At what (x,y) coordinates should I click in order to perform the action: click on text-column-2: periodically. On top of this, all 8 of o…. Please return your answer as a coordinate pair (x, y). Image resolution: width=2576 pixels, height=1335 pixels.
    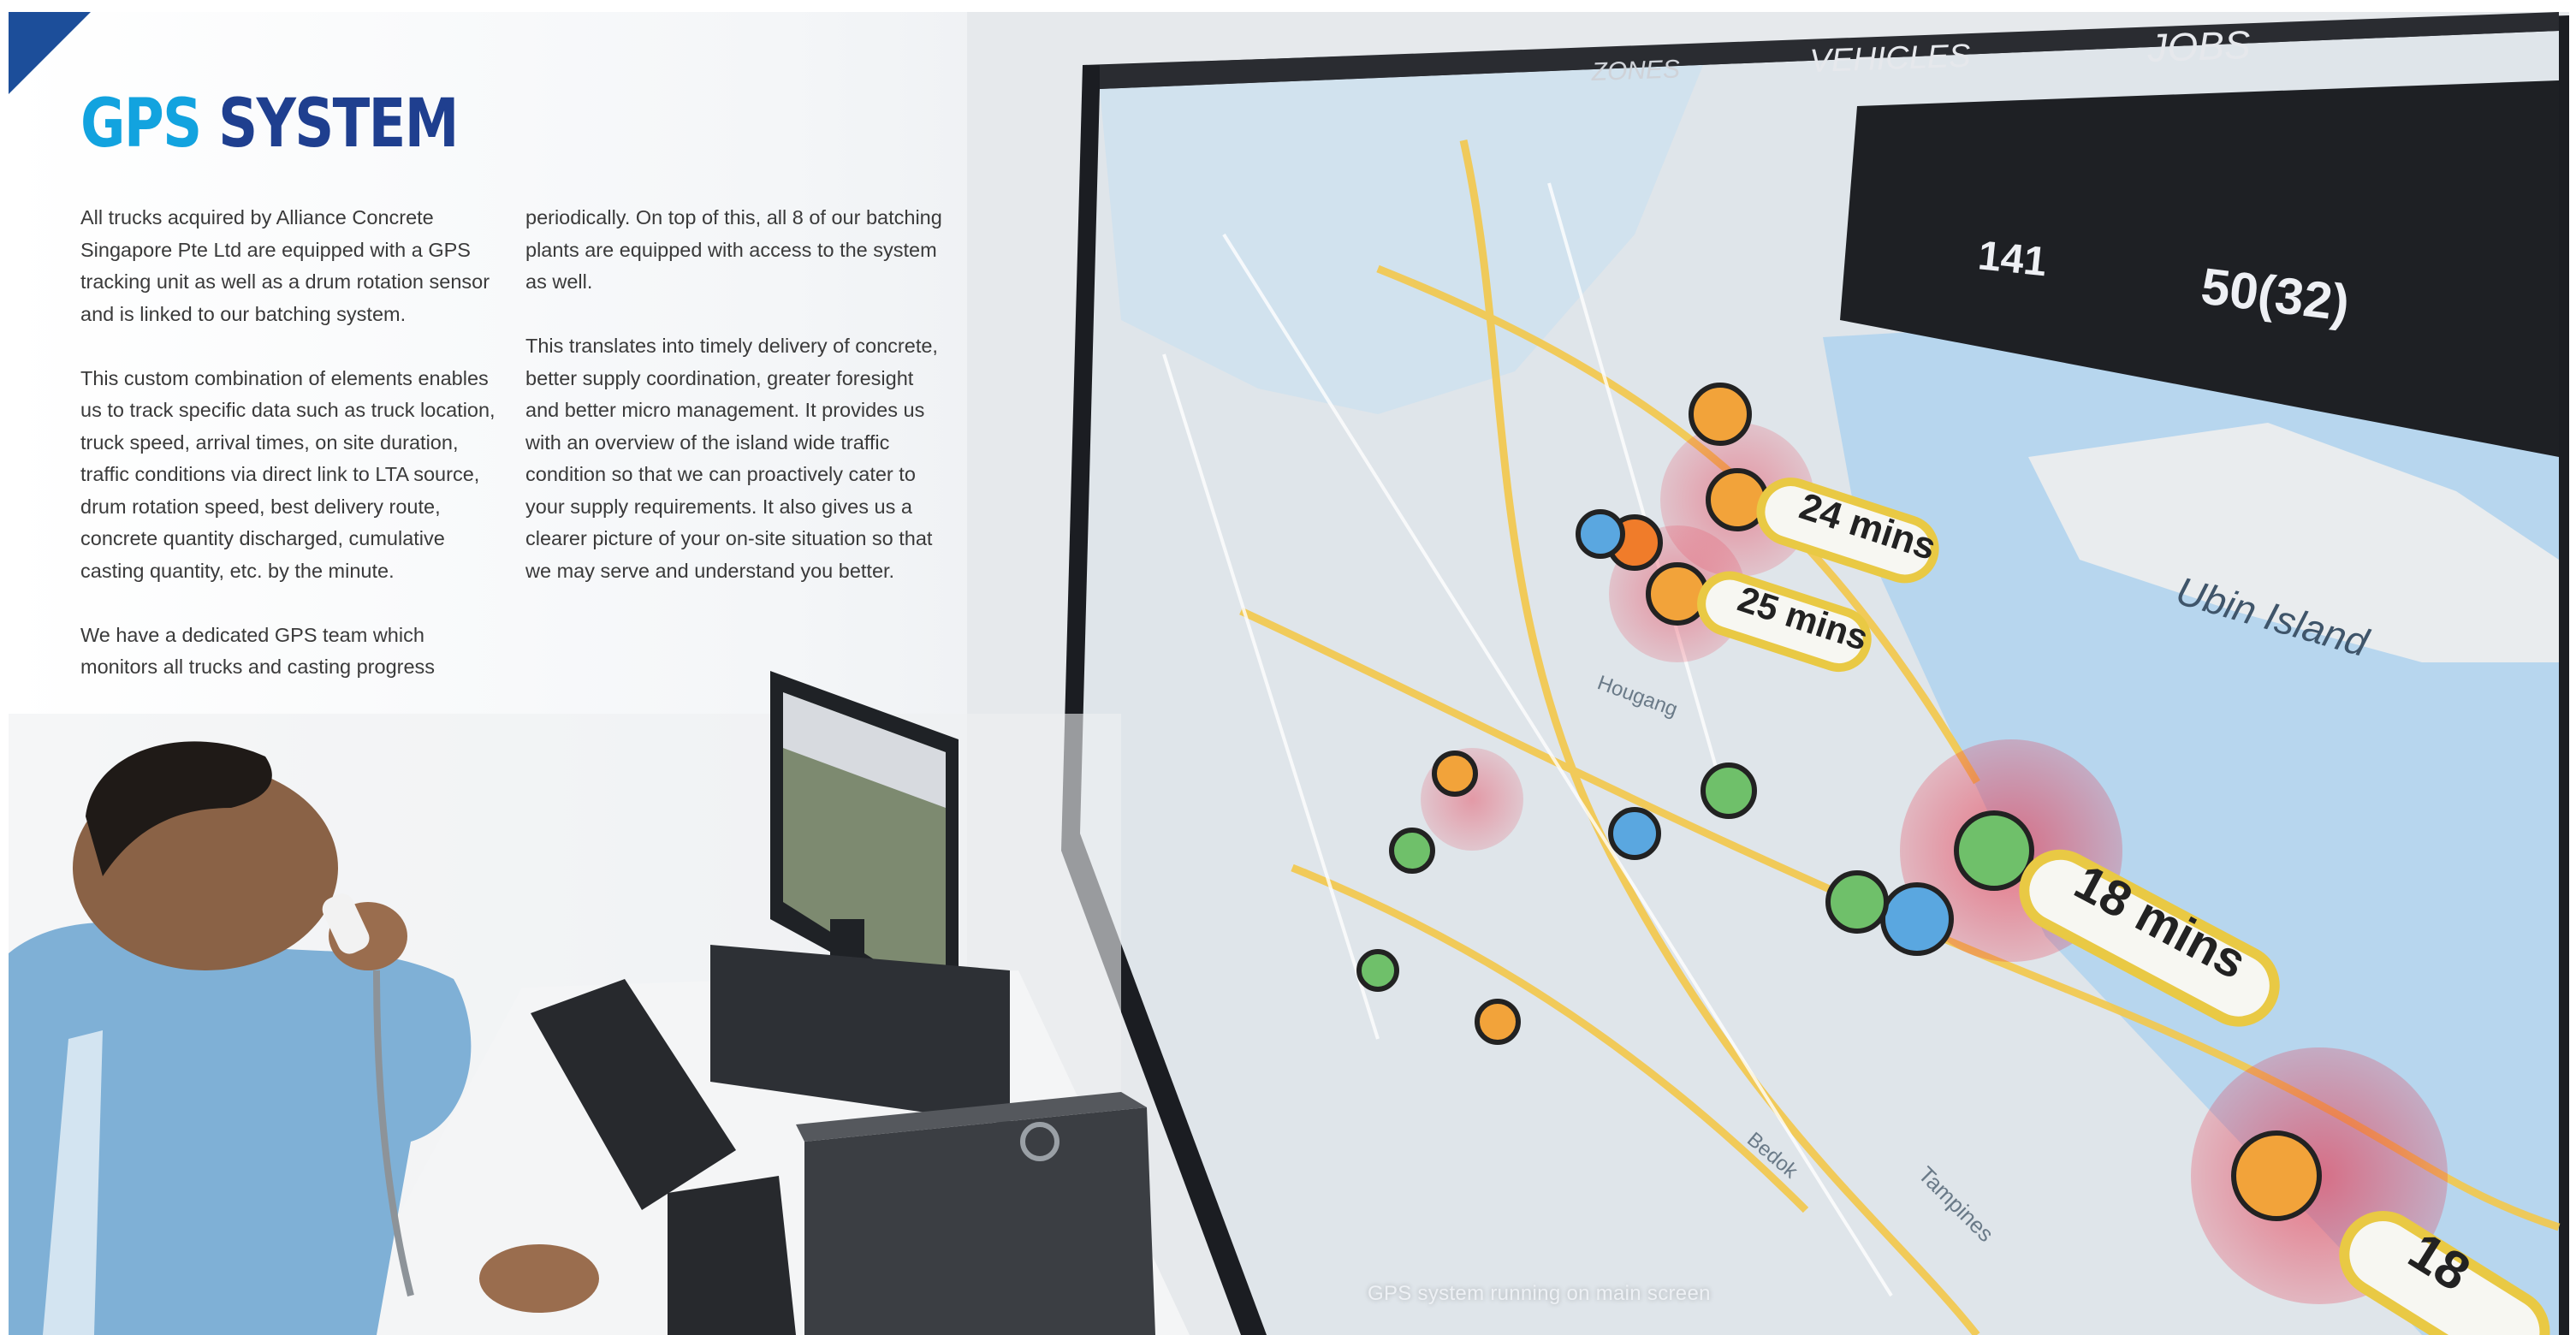
    Looking at the image, I should click on (735, 411).